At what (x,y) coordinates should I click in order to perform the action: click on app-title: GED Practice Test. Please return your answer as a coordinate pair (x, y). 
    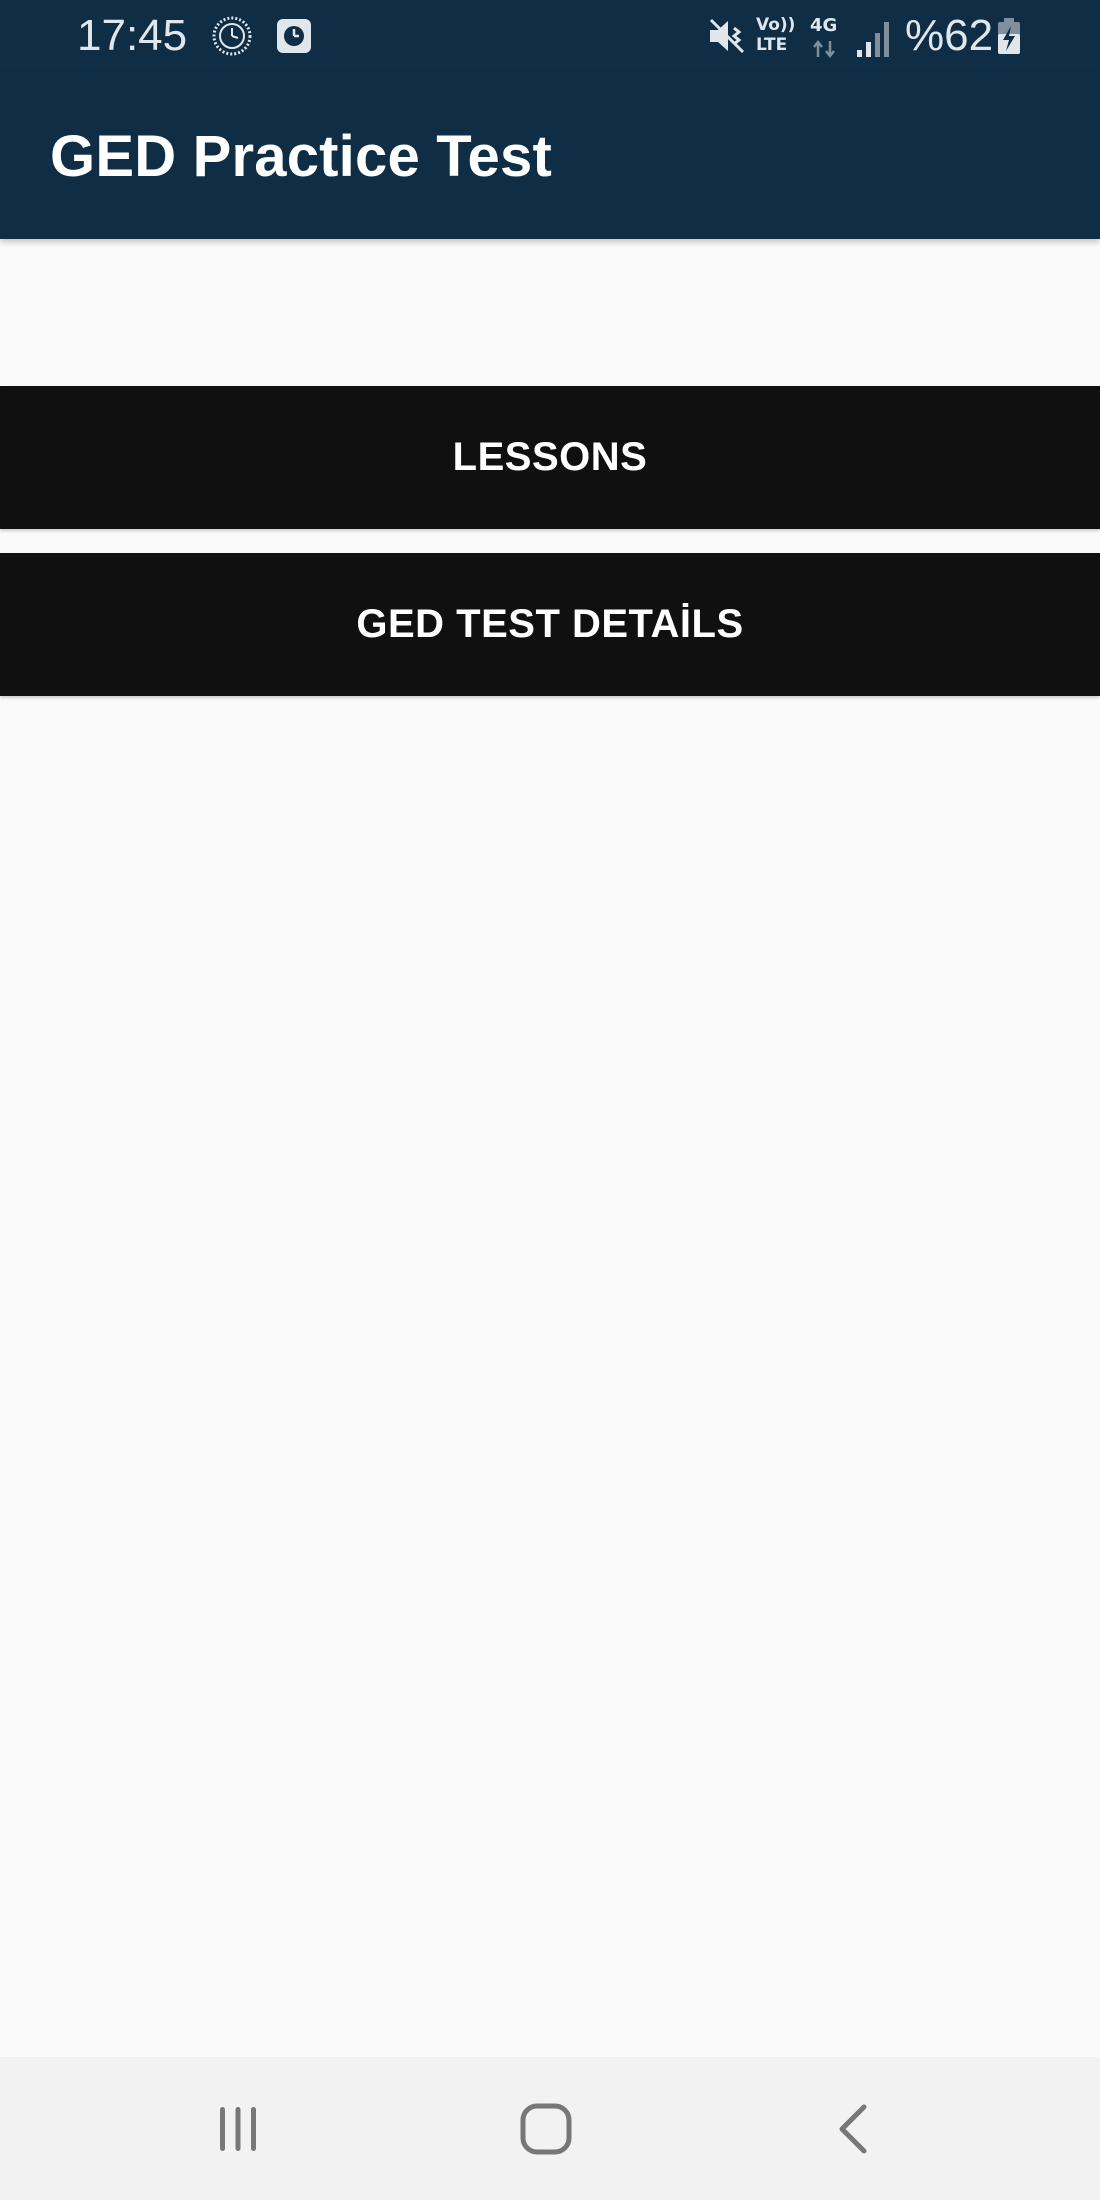
    Looking at the image, I should click on (301, 156).